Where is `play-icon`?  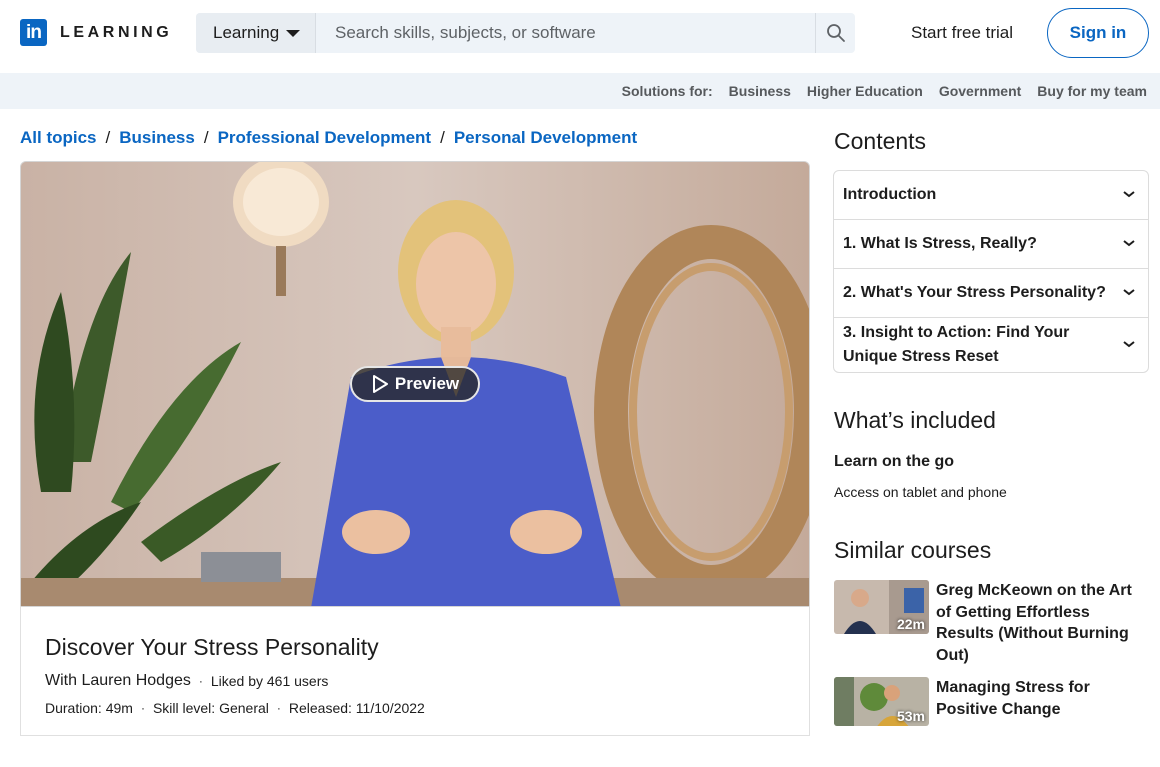 play-icon is located at coordinates (380, 384).